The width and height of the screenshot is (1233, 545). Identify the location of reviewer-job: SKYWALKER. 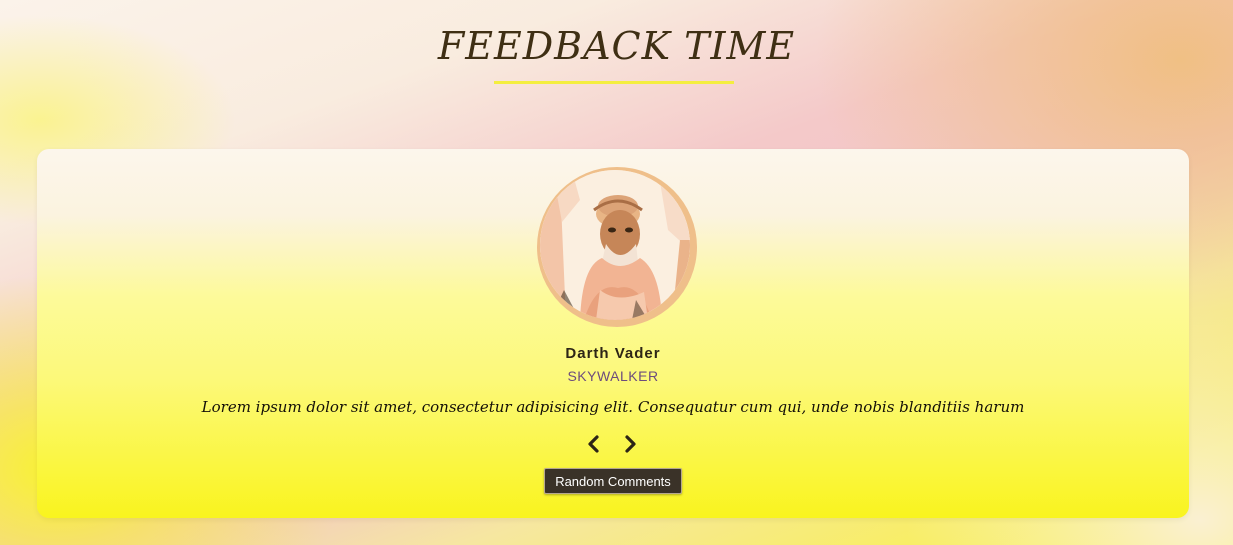
(613, 376).